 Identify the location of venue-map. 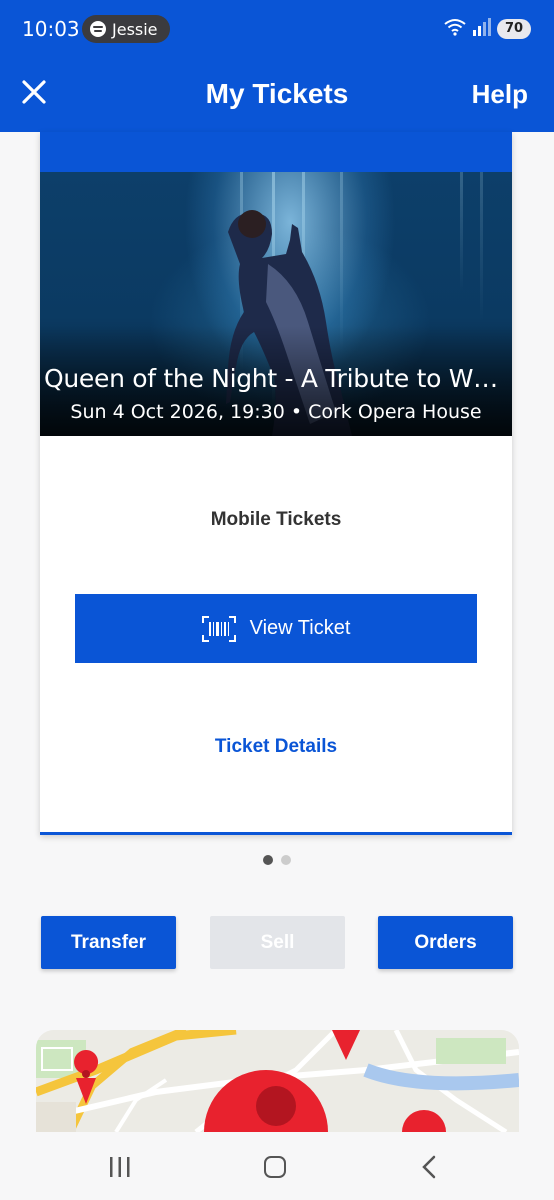
(277, 1081).